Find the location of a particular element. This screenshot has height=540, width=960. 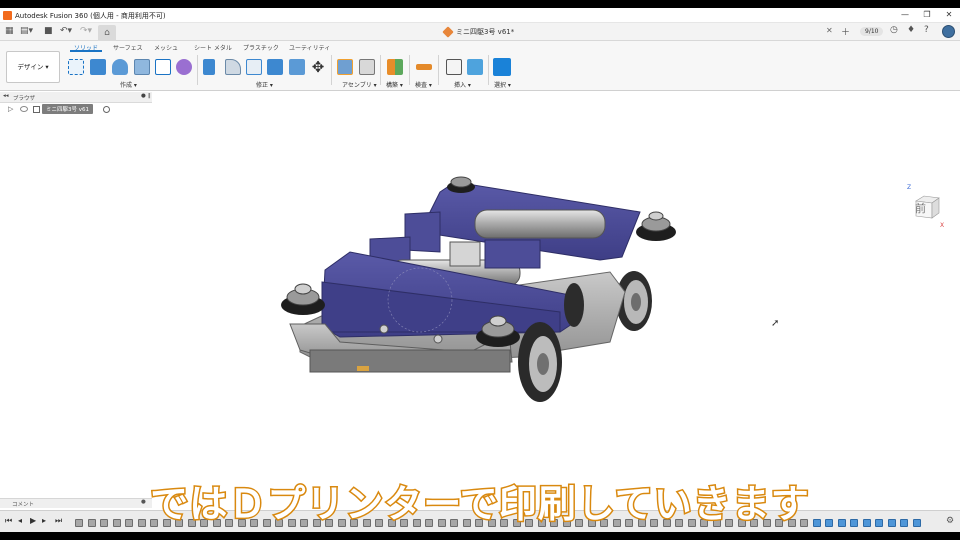

insert-derive-icon is located at coordinates (454, 67).